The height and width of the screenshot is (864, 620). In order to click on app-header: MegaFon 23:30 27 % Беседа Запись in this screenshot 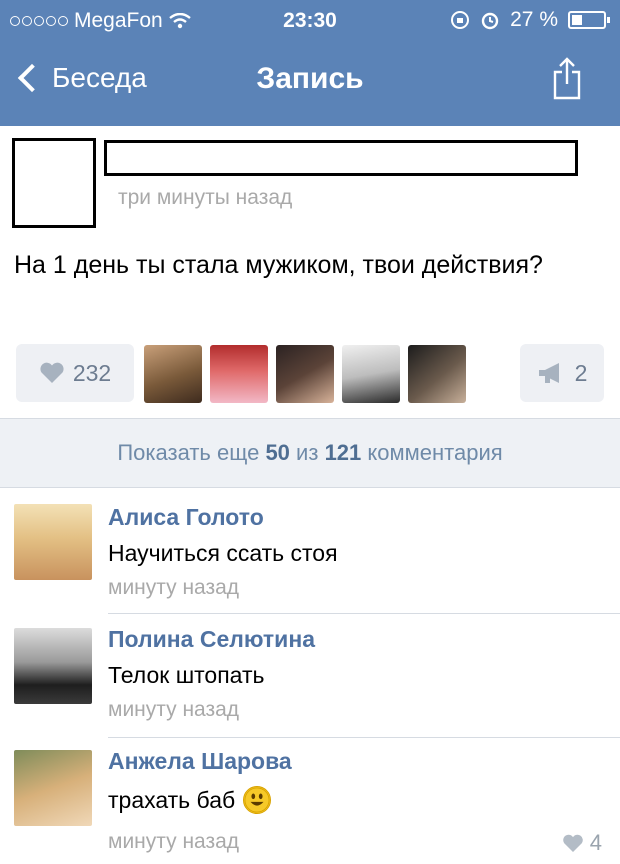, I will do `click(310, 63)`.